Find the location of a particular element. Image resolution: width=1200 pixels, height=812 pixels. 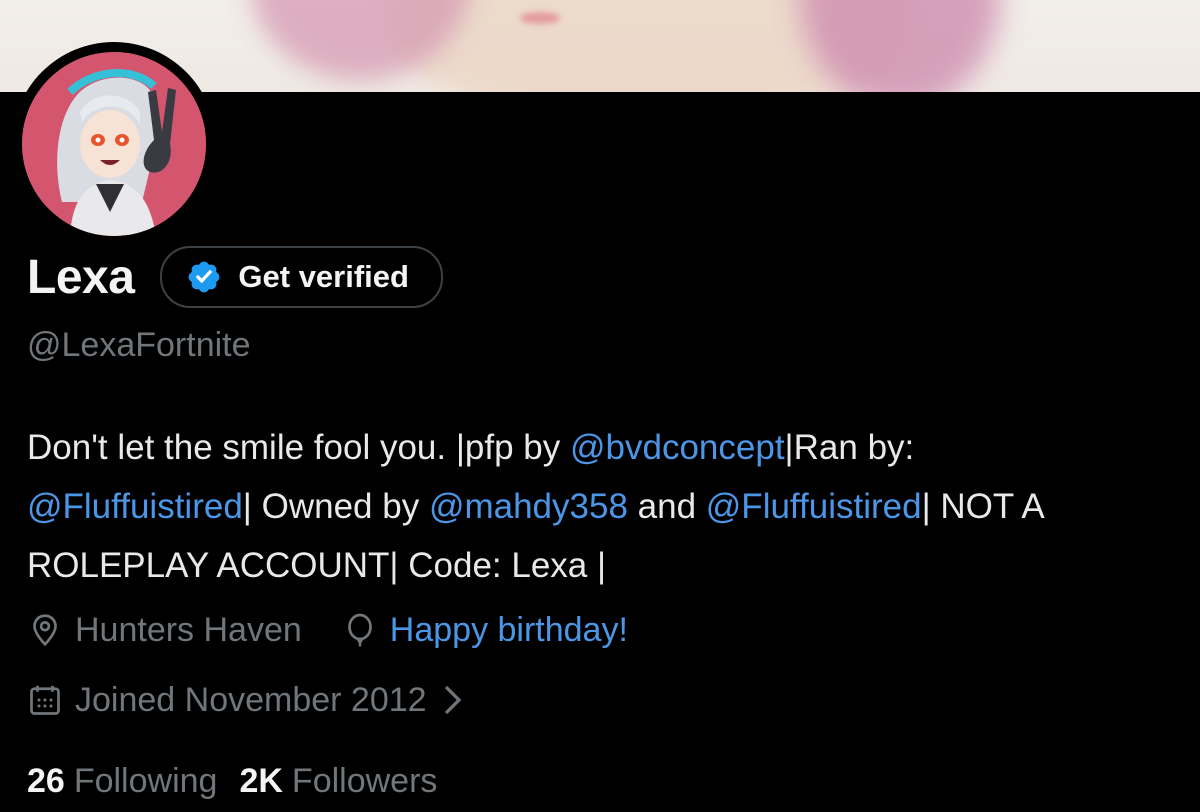

follow-stats: 26 Following 2K Followers is located at coordinates (243, 781).